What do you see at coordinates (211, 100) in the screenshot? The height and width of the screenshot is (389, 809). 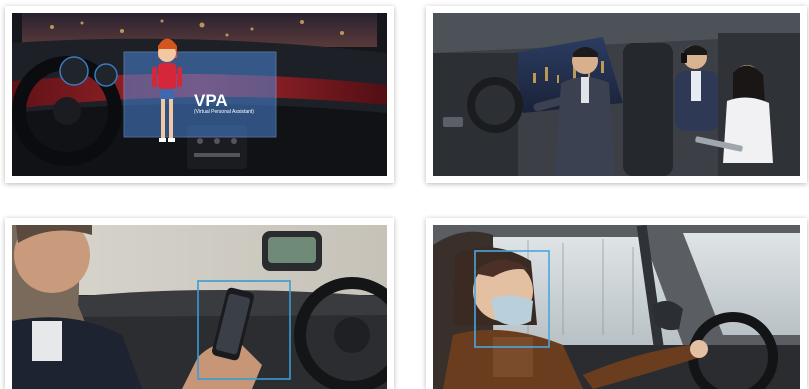 I see `vpa-title: VPA` at bounding box center [211, 100].